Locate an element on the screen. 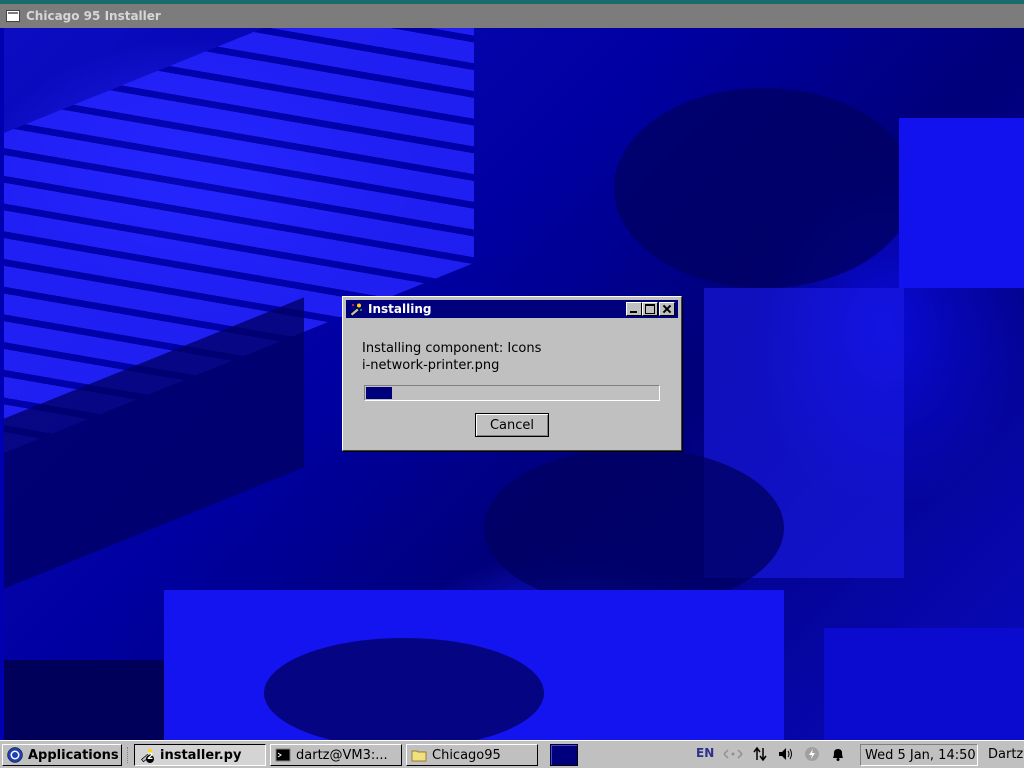  system-tray: EN is located at coordinates (774, 755).